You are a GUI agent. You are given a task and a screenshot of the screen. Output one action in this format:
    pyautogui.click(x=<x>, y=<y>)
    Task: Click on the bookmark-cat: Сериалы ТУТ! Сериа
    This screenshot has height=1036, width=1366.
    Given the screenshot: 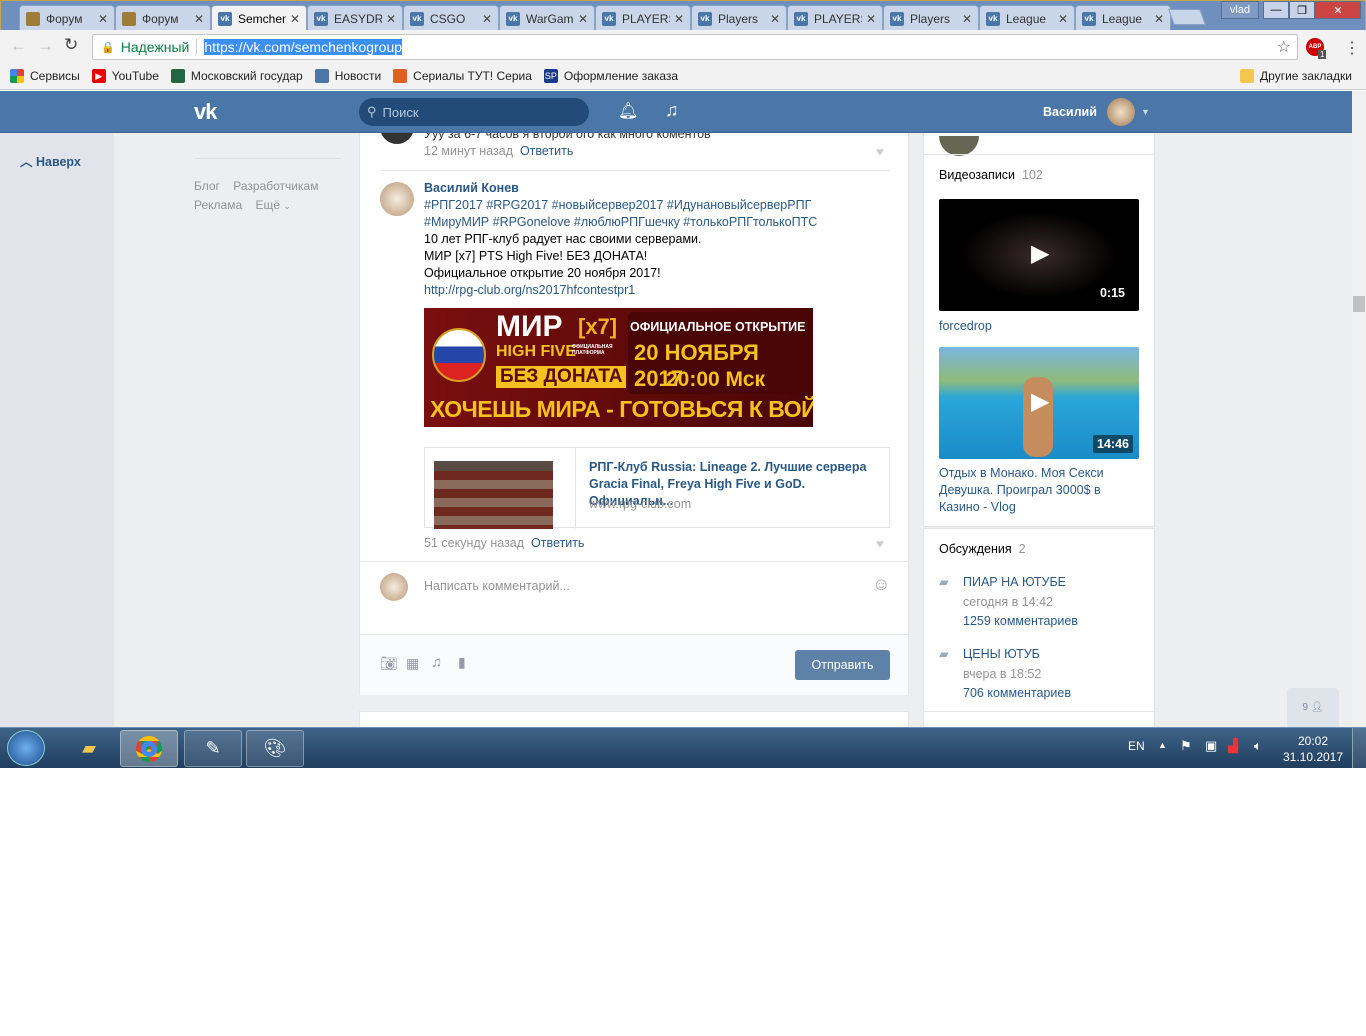 What is the action you would take?
    pyautogui.click(x=462, y=75)
    